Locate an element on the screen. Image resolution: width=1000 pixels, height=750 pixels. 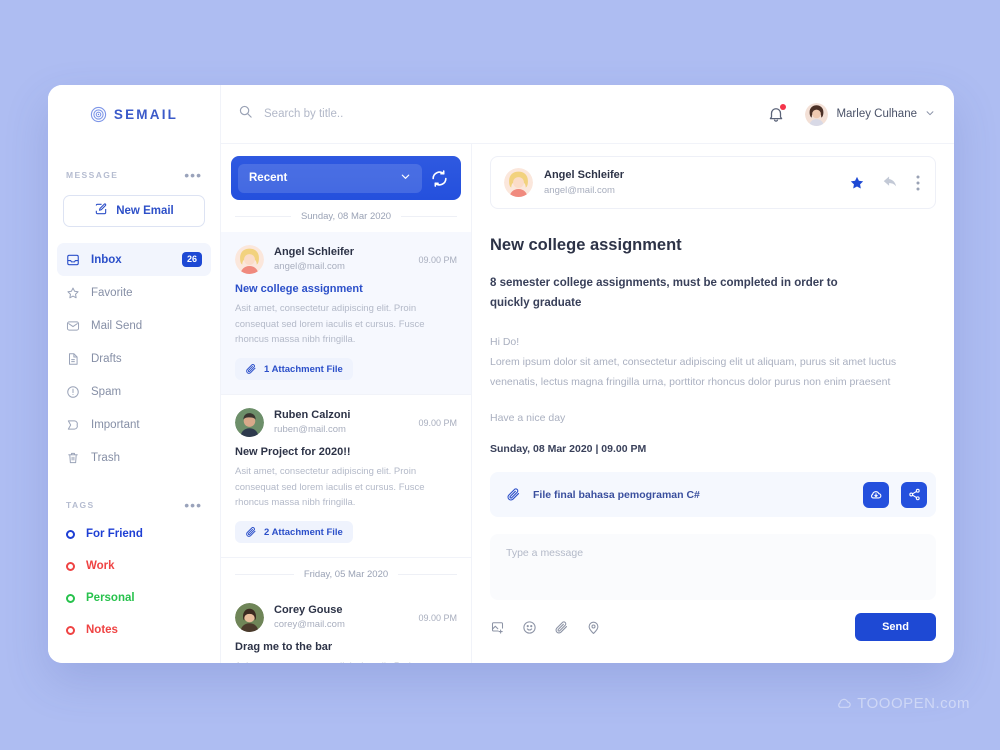
list-item-subject: New college assignment is located at coordinates (299, 289).